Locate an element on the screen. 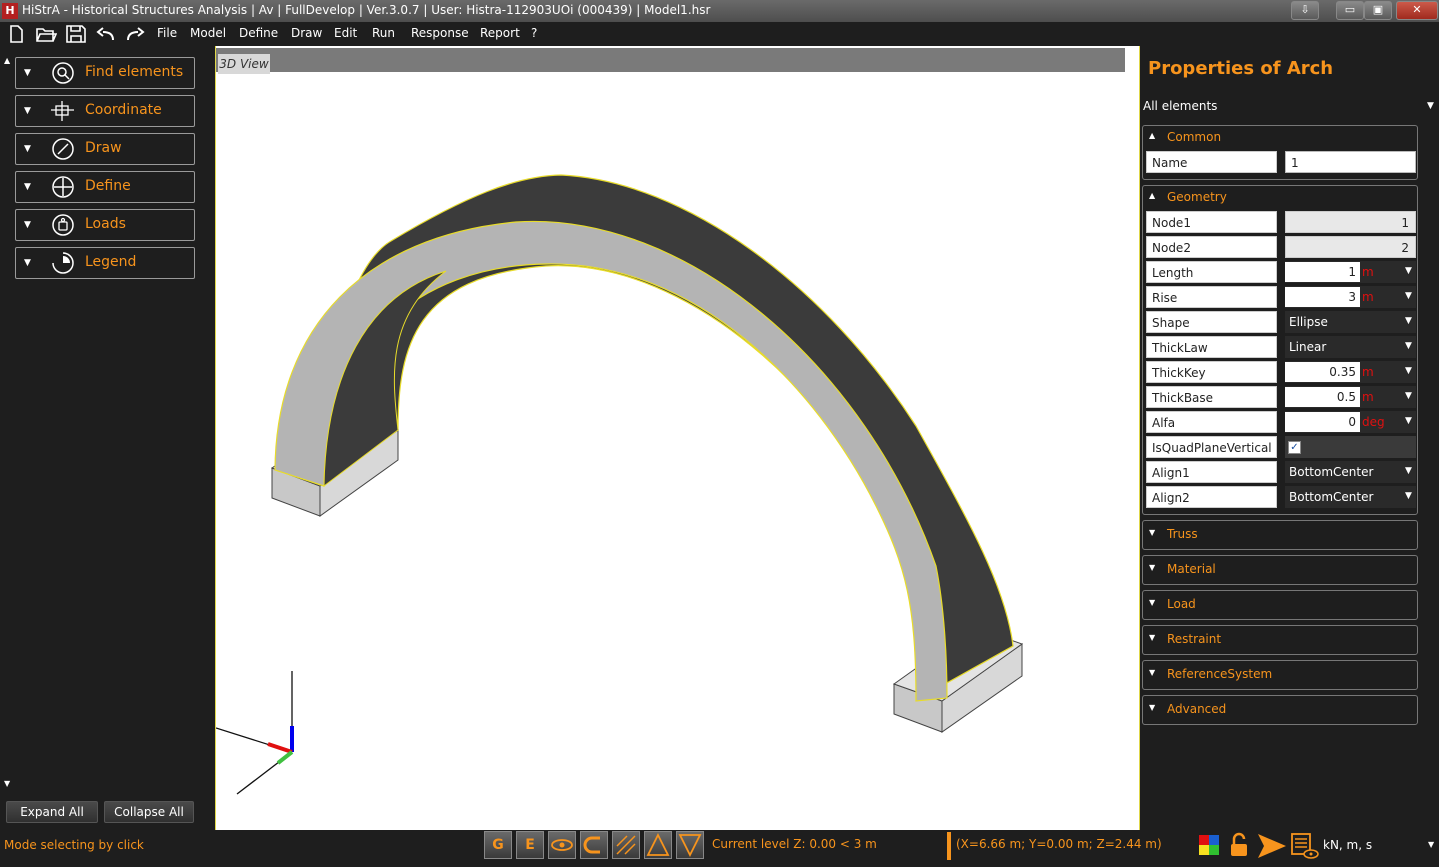 The image size is (1439, 867). loads-button: ▼ Loads is located at coordinates (105, 225).